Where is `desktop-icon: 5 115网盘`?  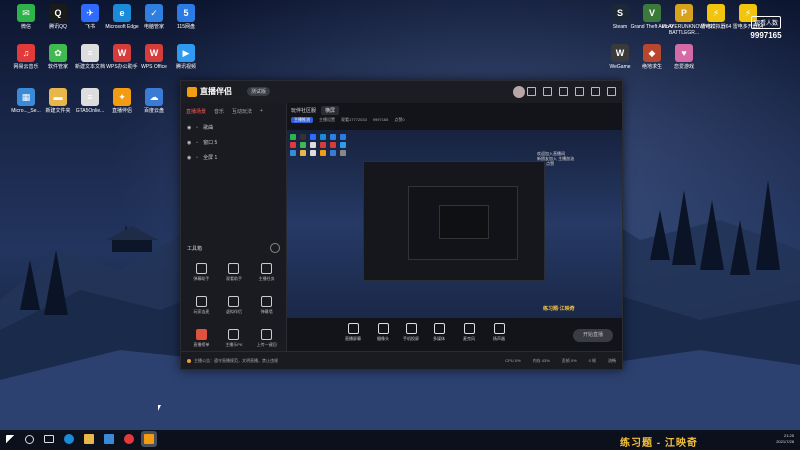 desktop-icon: 5 115网盘 is located at coordinates (186, 17).